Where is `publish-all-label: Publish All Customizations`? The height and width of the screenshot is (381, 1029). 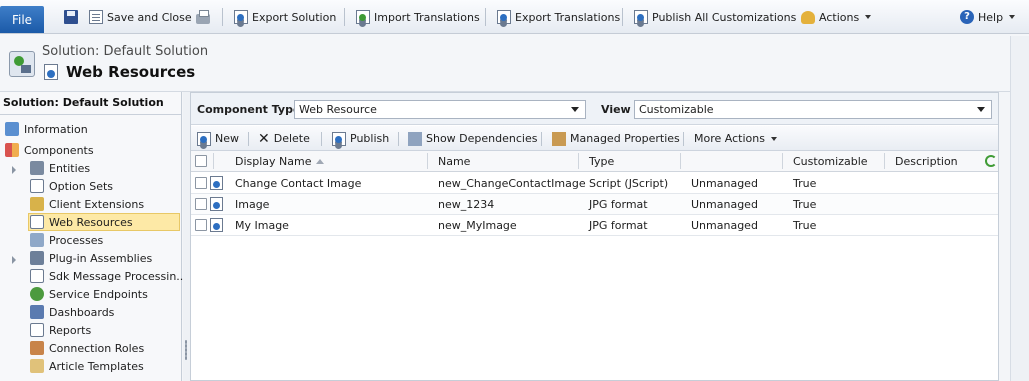 publish-all-label: Publish All Customizations is located at coordinates (724, 17).